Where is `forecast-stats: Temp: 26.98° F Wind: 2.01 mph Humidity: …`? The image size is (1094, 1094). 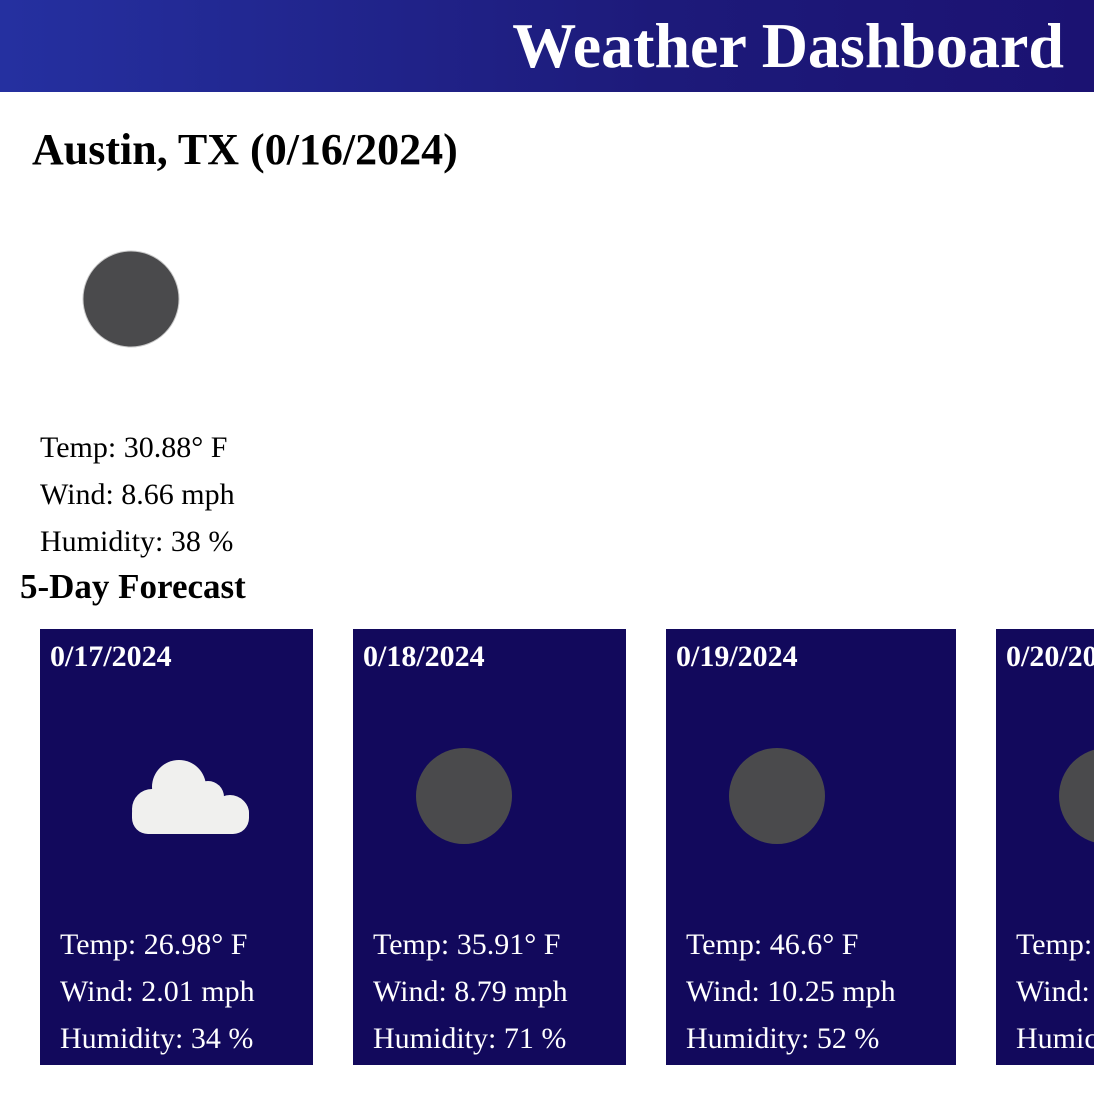 forecast-stats: Temp: 26.98° F Wind: 2.01 mph Humidity: … is located at coordinates (157, 991).